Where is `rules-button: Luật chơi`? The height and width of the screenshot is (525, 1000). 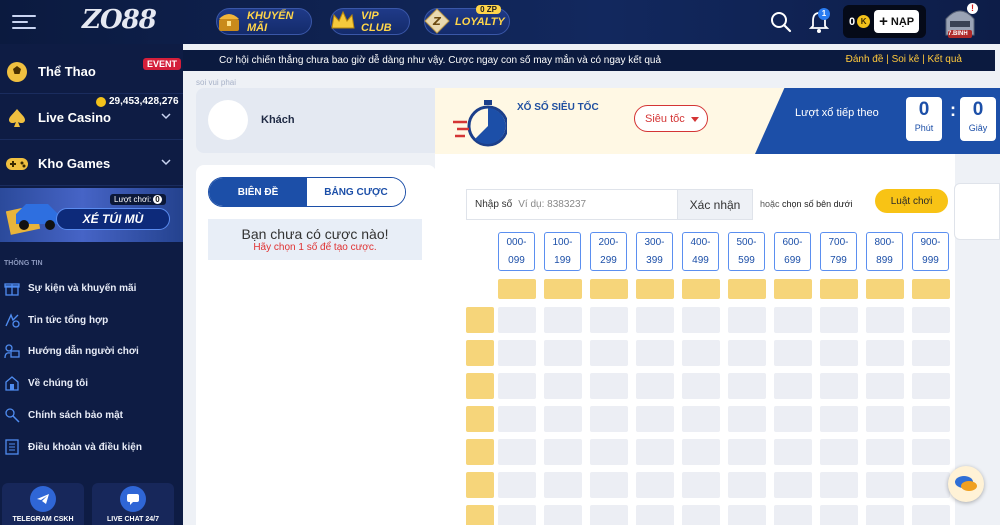 rules-button: Luật chơi is located at coordinates (911, 201).